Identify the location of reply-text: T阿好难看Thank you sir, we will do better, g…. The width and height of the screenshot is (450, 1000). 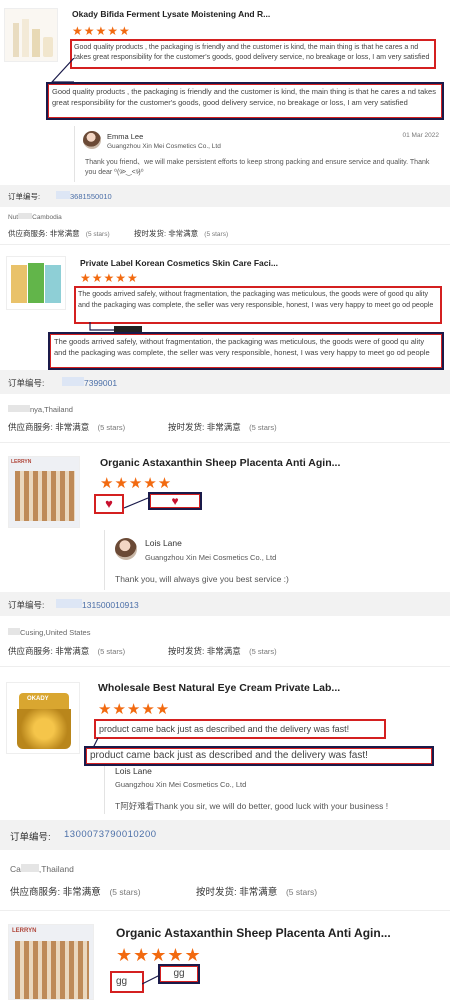
(252, 806).